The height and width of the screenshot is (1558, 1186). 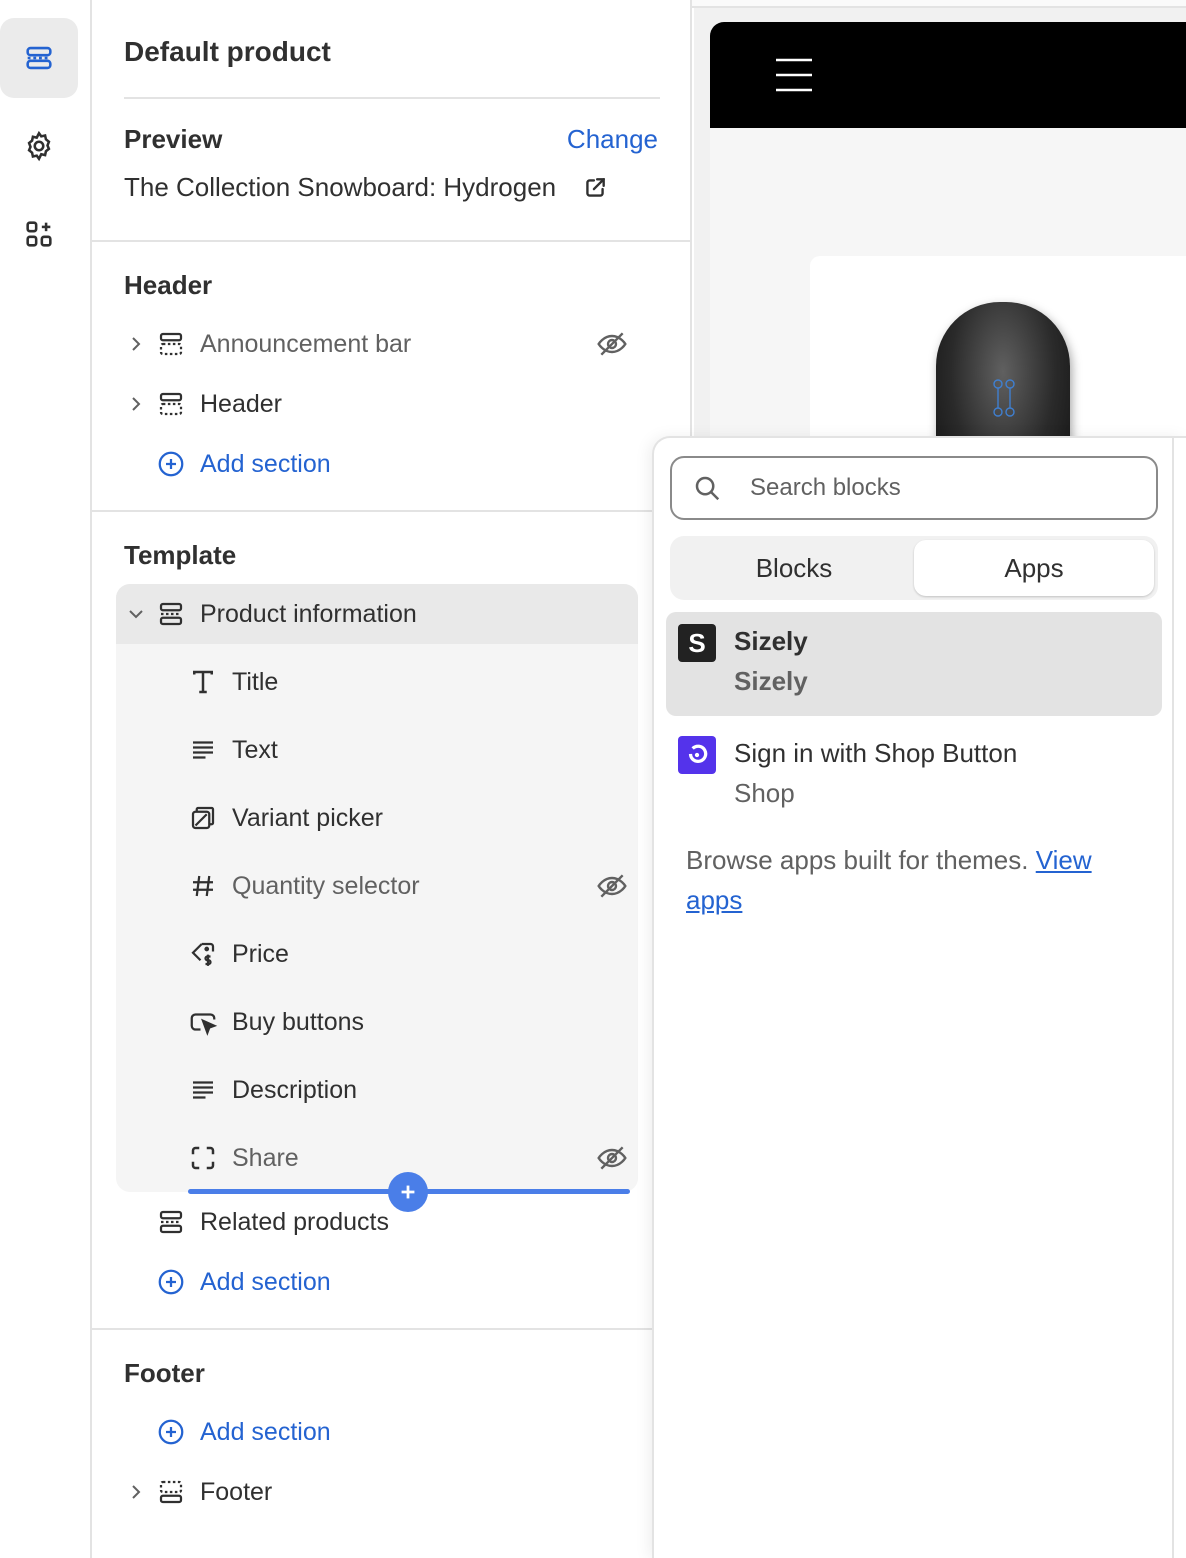 I want to click on change-preview-link: Change, so click(x=612, y=139).